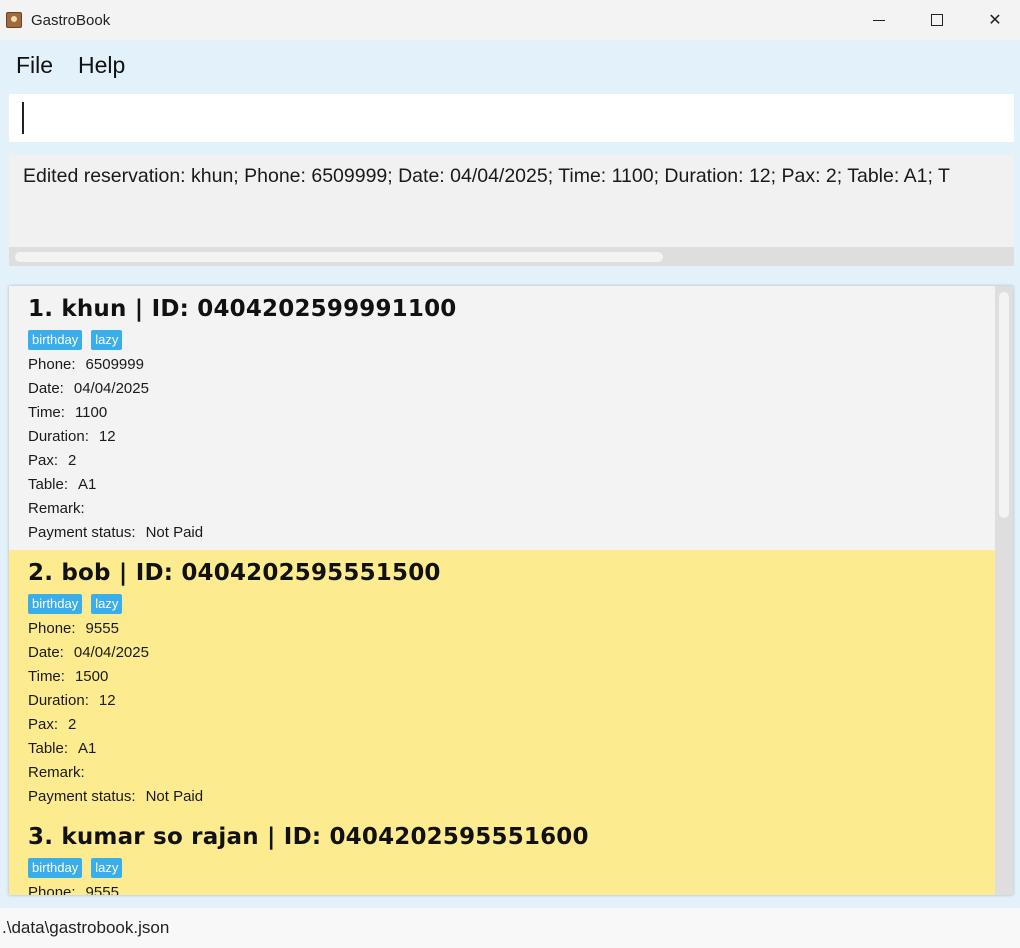  What do you see at coordinates (68, 412) in the screenshot?
I see `time-field: Time: 1100` at bounding box center [68, 412].